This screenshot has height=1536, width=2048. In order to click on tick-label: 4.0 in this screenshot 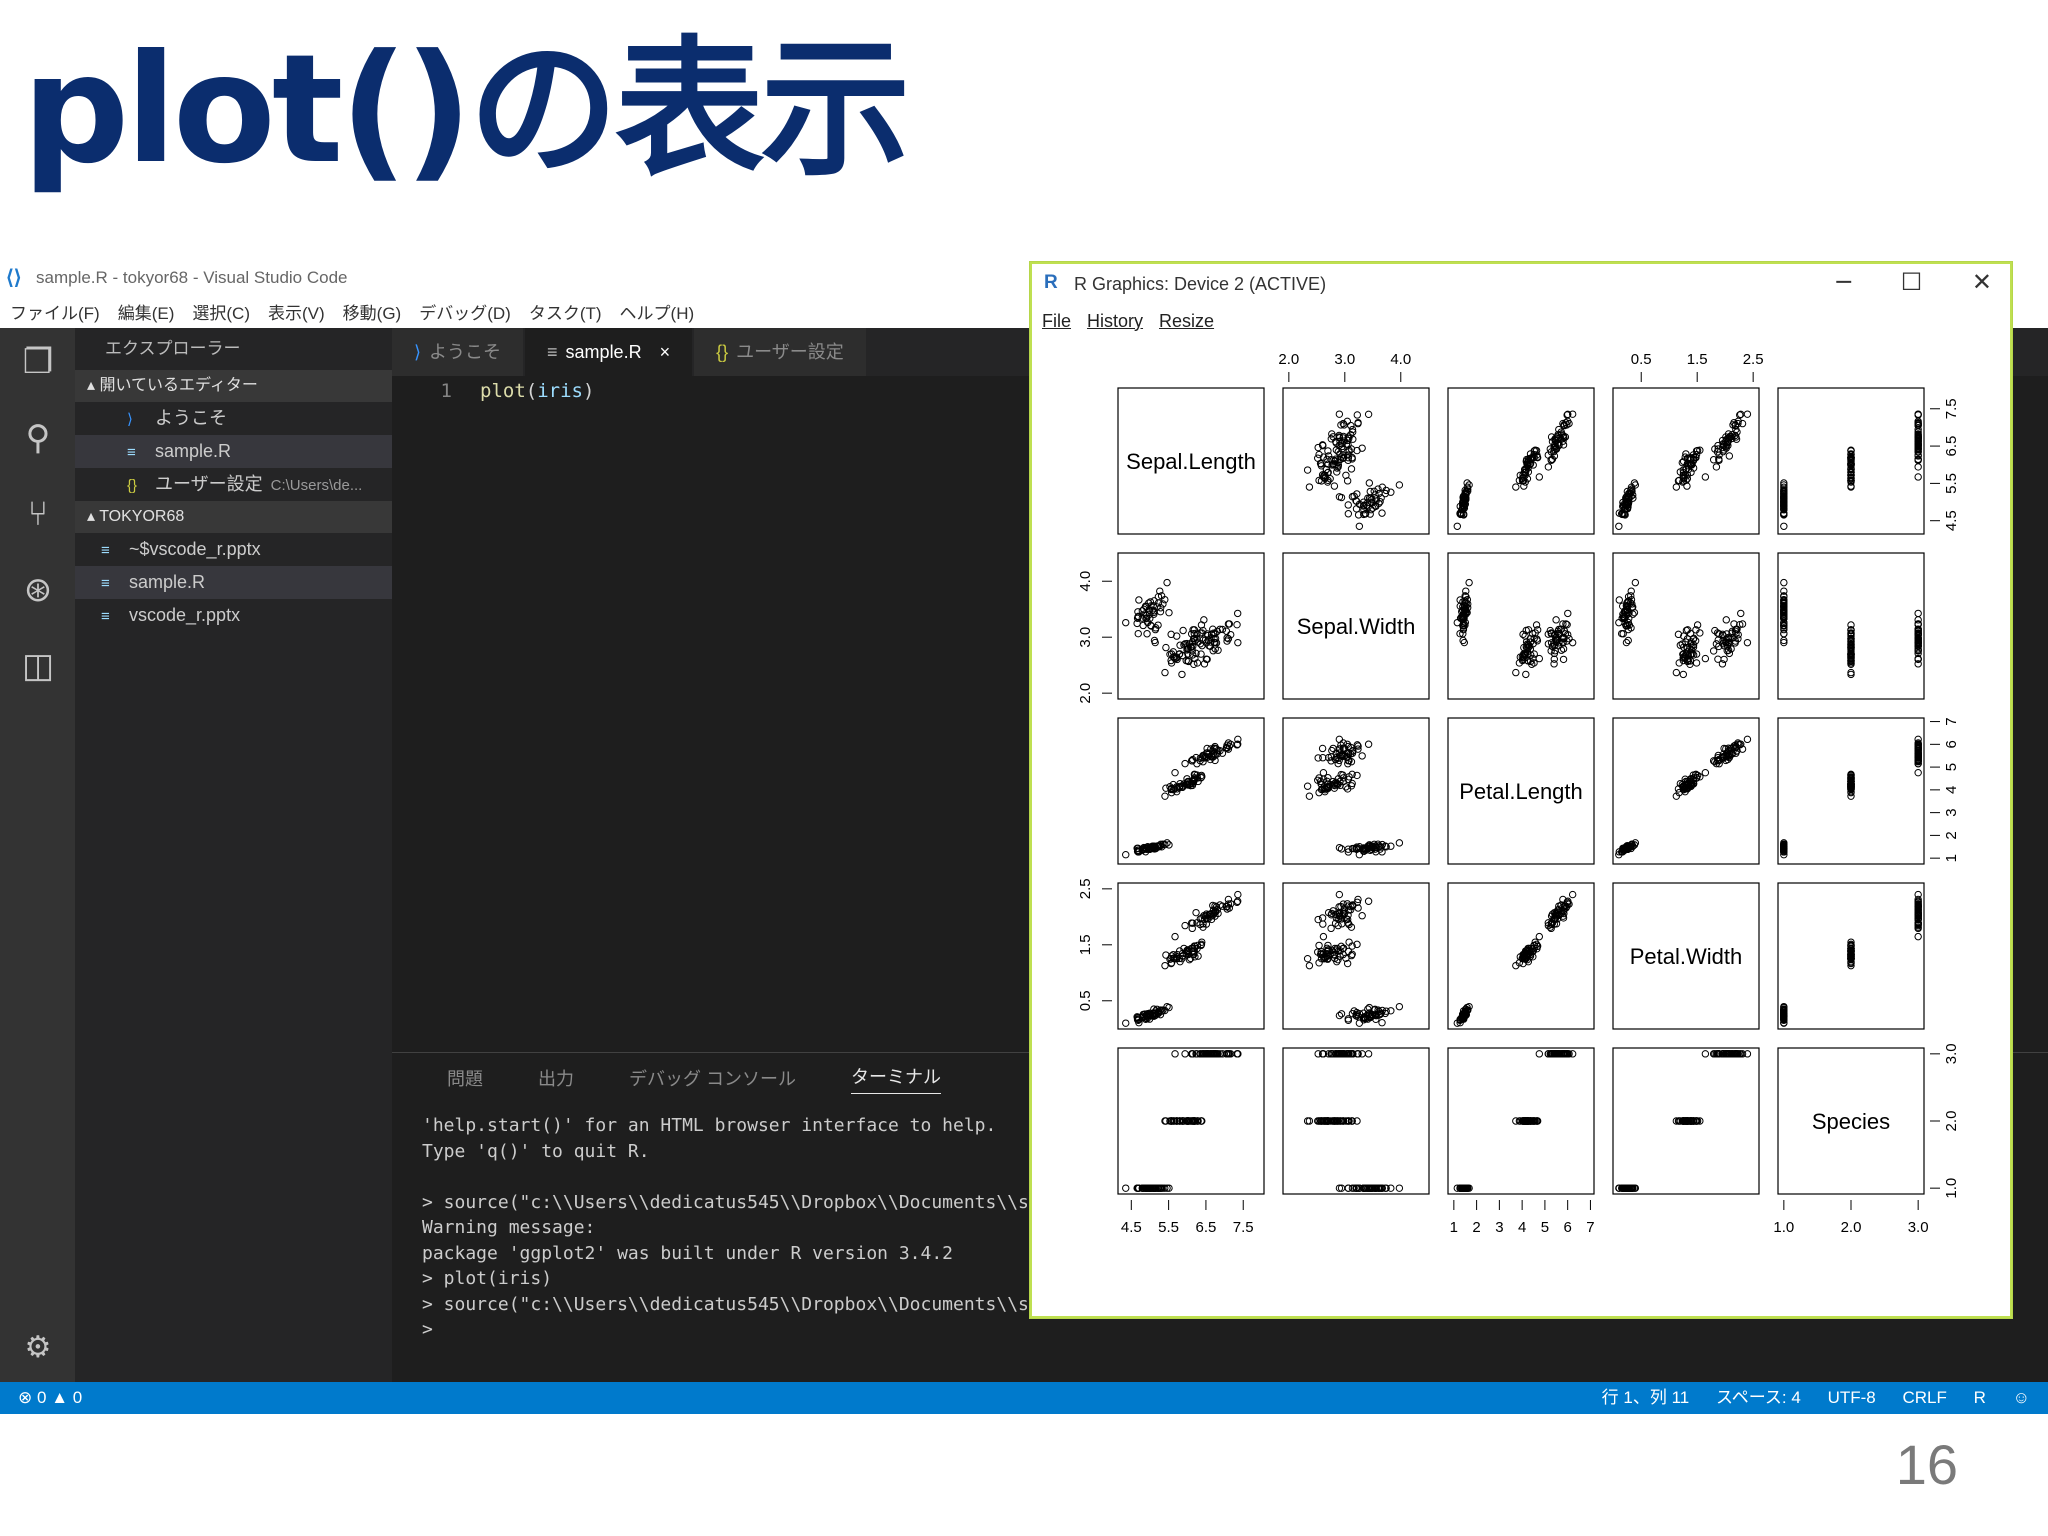, I will do `click(1400, 359)`.